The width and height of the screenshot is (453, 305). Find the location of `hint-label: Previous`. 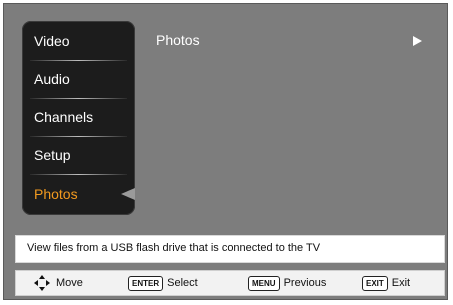

hint-label: Previous is located at coordinates (305, 283).